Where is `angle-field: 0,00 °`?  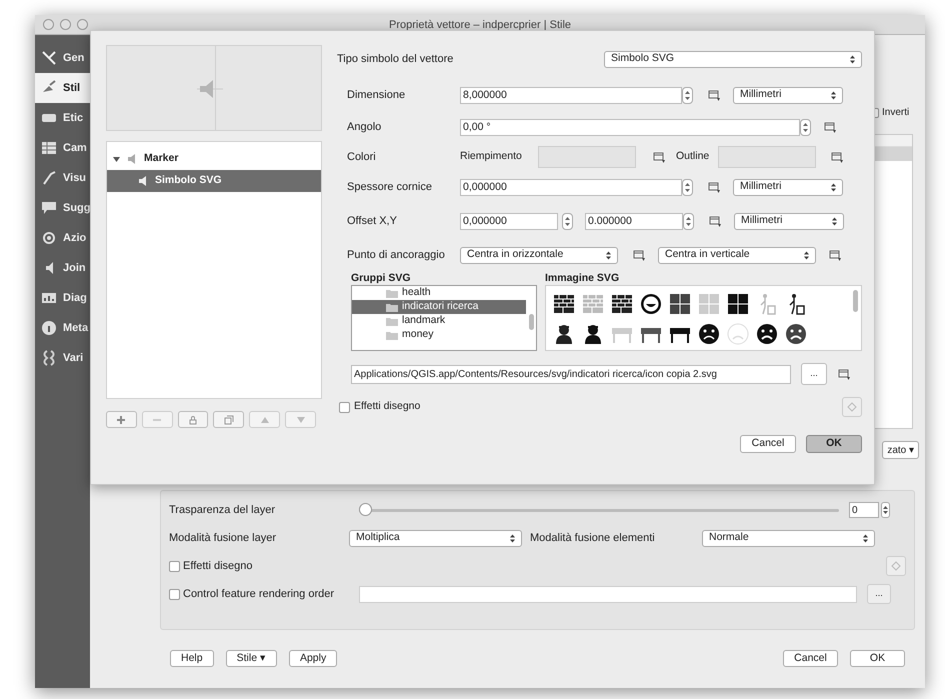
angle-field: 0,00 ° is located at coordinates (630, 127).